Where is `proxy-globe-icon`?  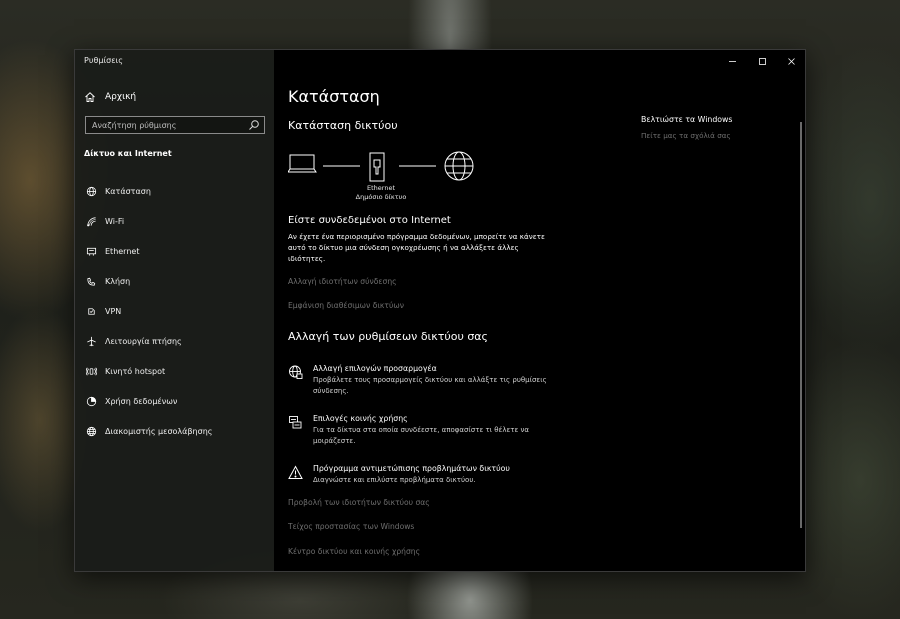
proxy-globe-icon is located at coordinates (91, 431).